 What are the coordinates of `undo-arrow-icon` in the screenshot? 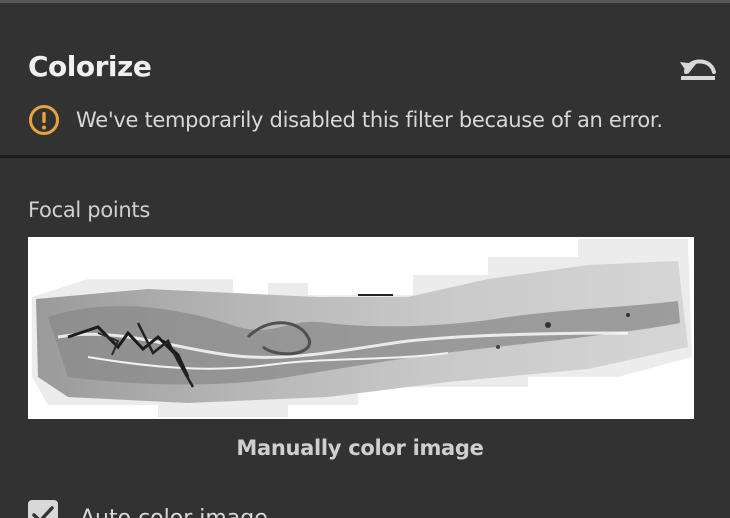 It's located at (698, 69).